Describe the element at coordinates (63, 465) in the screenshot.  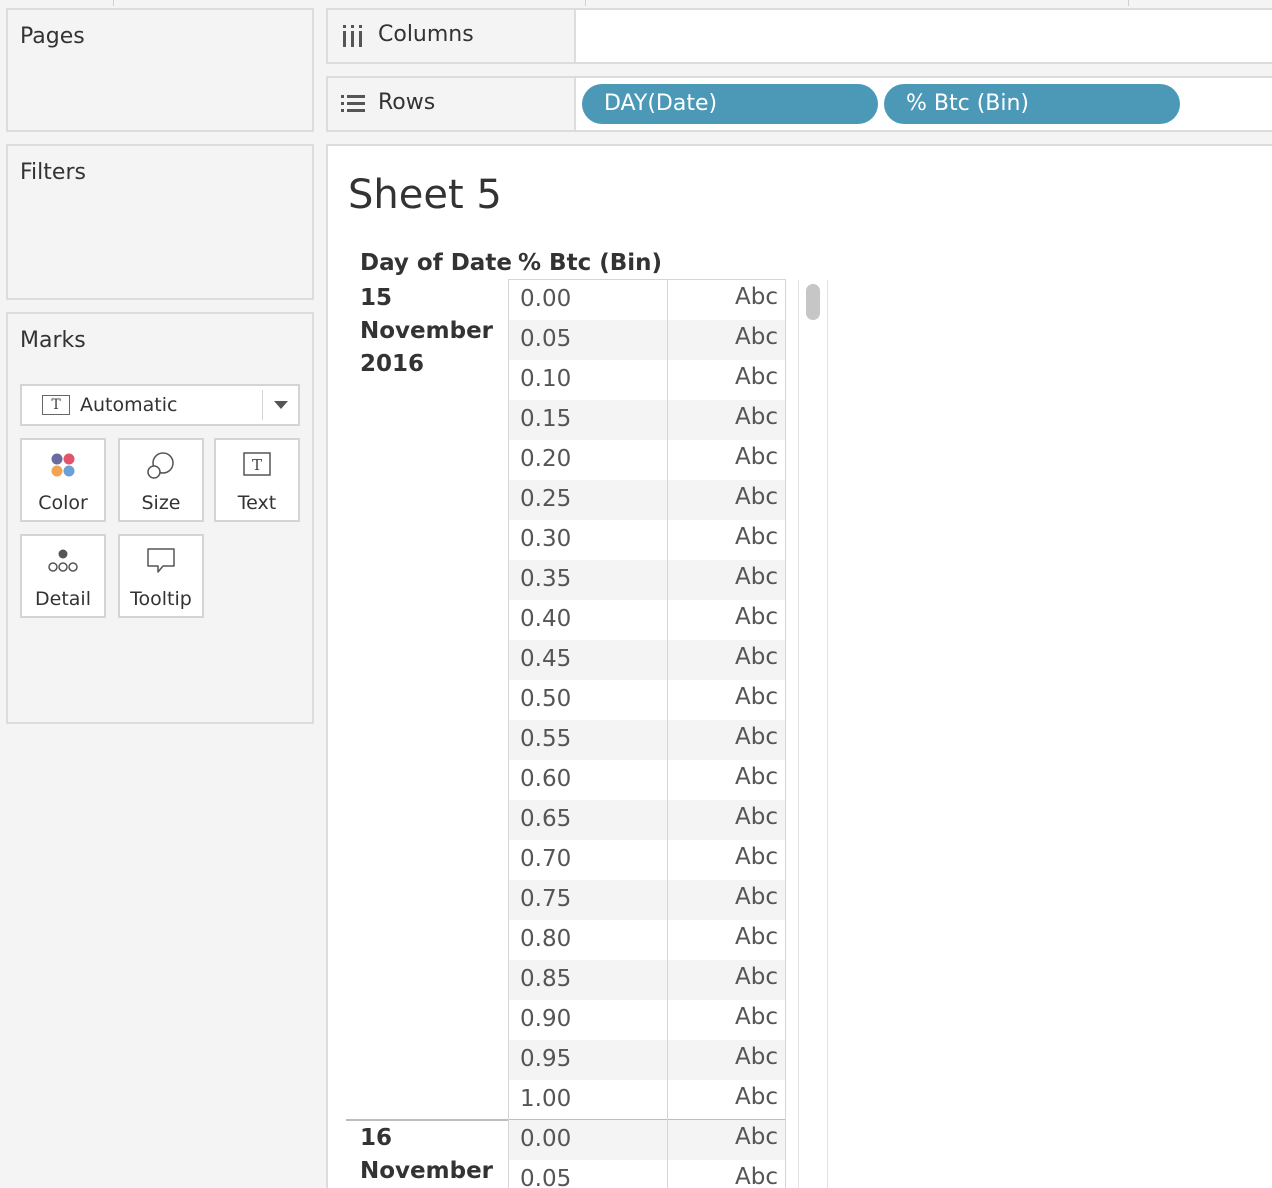
I see `color-dots-icon` at that location.